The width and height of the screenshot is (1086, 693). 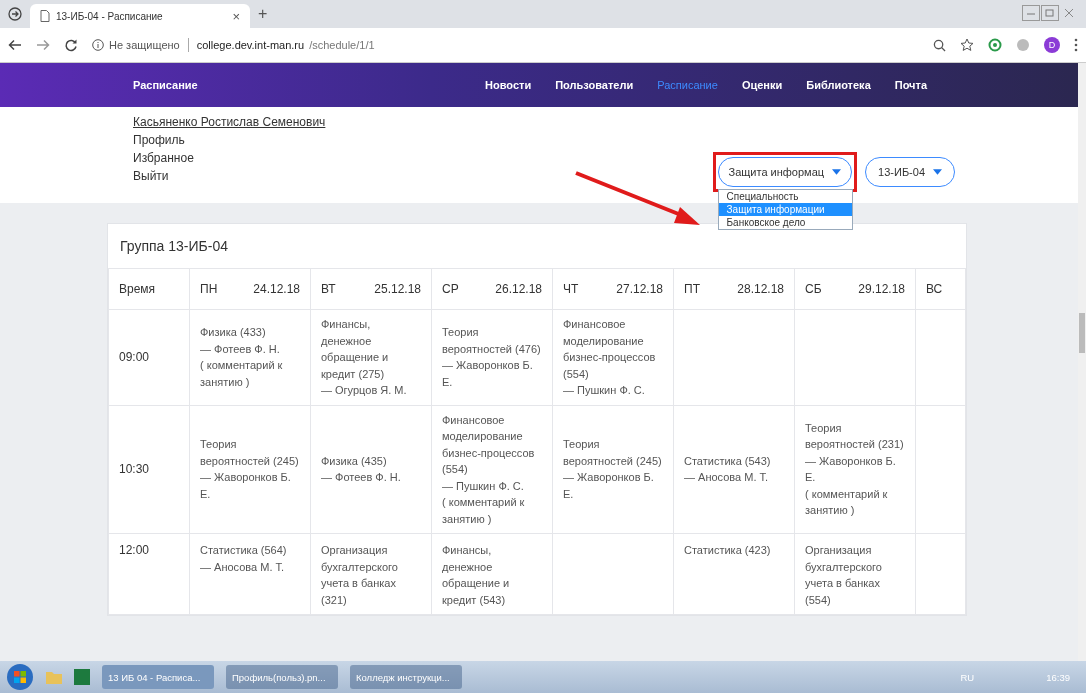 I want to click on specialty-select: Защита информац, so click(x=785, y=172).